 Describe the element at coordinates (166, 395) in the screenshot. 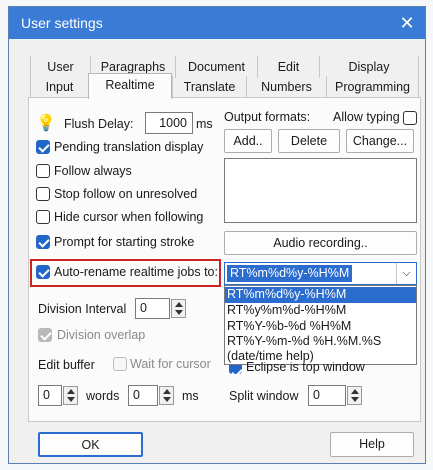

I see `ms-spinner` at that location.